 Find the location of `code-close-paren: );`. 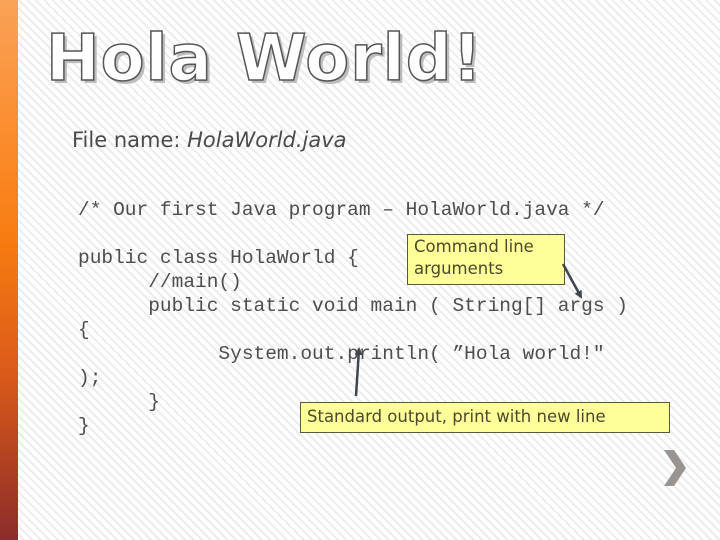

code-close-paren: ); is located at coordinates (90, 378).